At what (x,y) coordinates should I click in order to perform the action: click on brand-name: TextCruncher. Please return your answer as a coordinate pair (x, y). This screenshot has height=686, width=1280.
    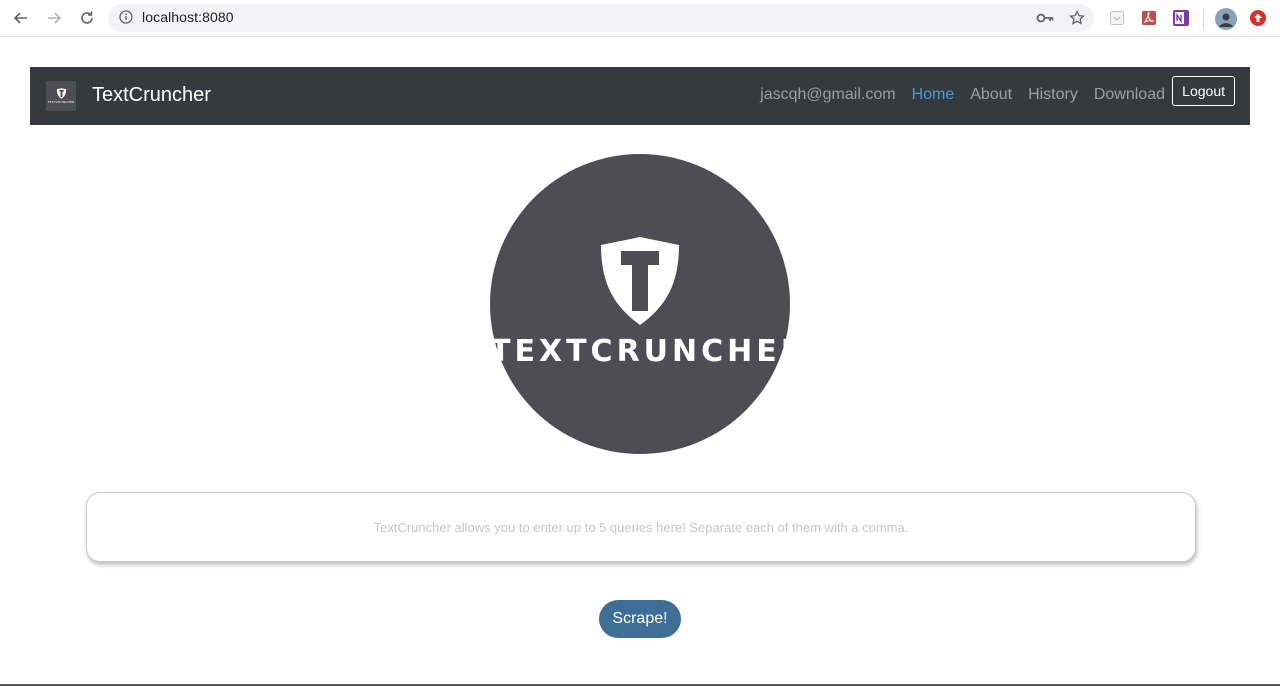
    Looking at the image, I should click on (151, 95).